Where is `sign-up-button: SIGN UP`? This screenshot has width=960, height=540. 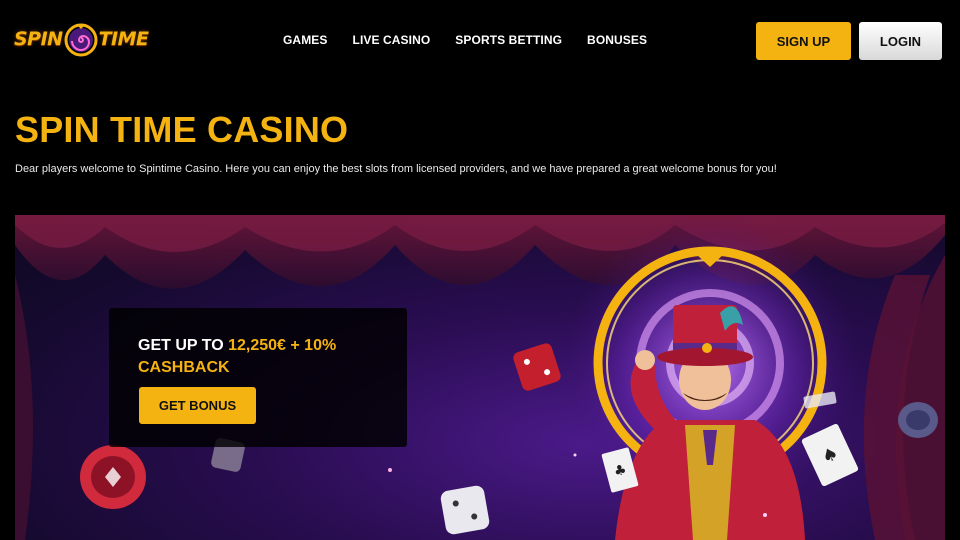 sign-up-button: SIGN UP is located at coordinates (803, 41).